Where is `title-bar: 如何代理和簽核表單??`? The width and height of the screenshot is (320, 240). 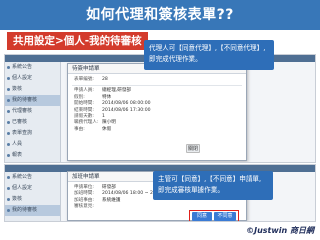 title-bar: 如何代理和簽核表單?? is located at coordinates (160, 15).